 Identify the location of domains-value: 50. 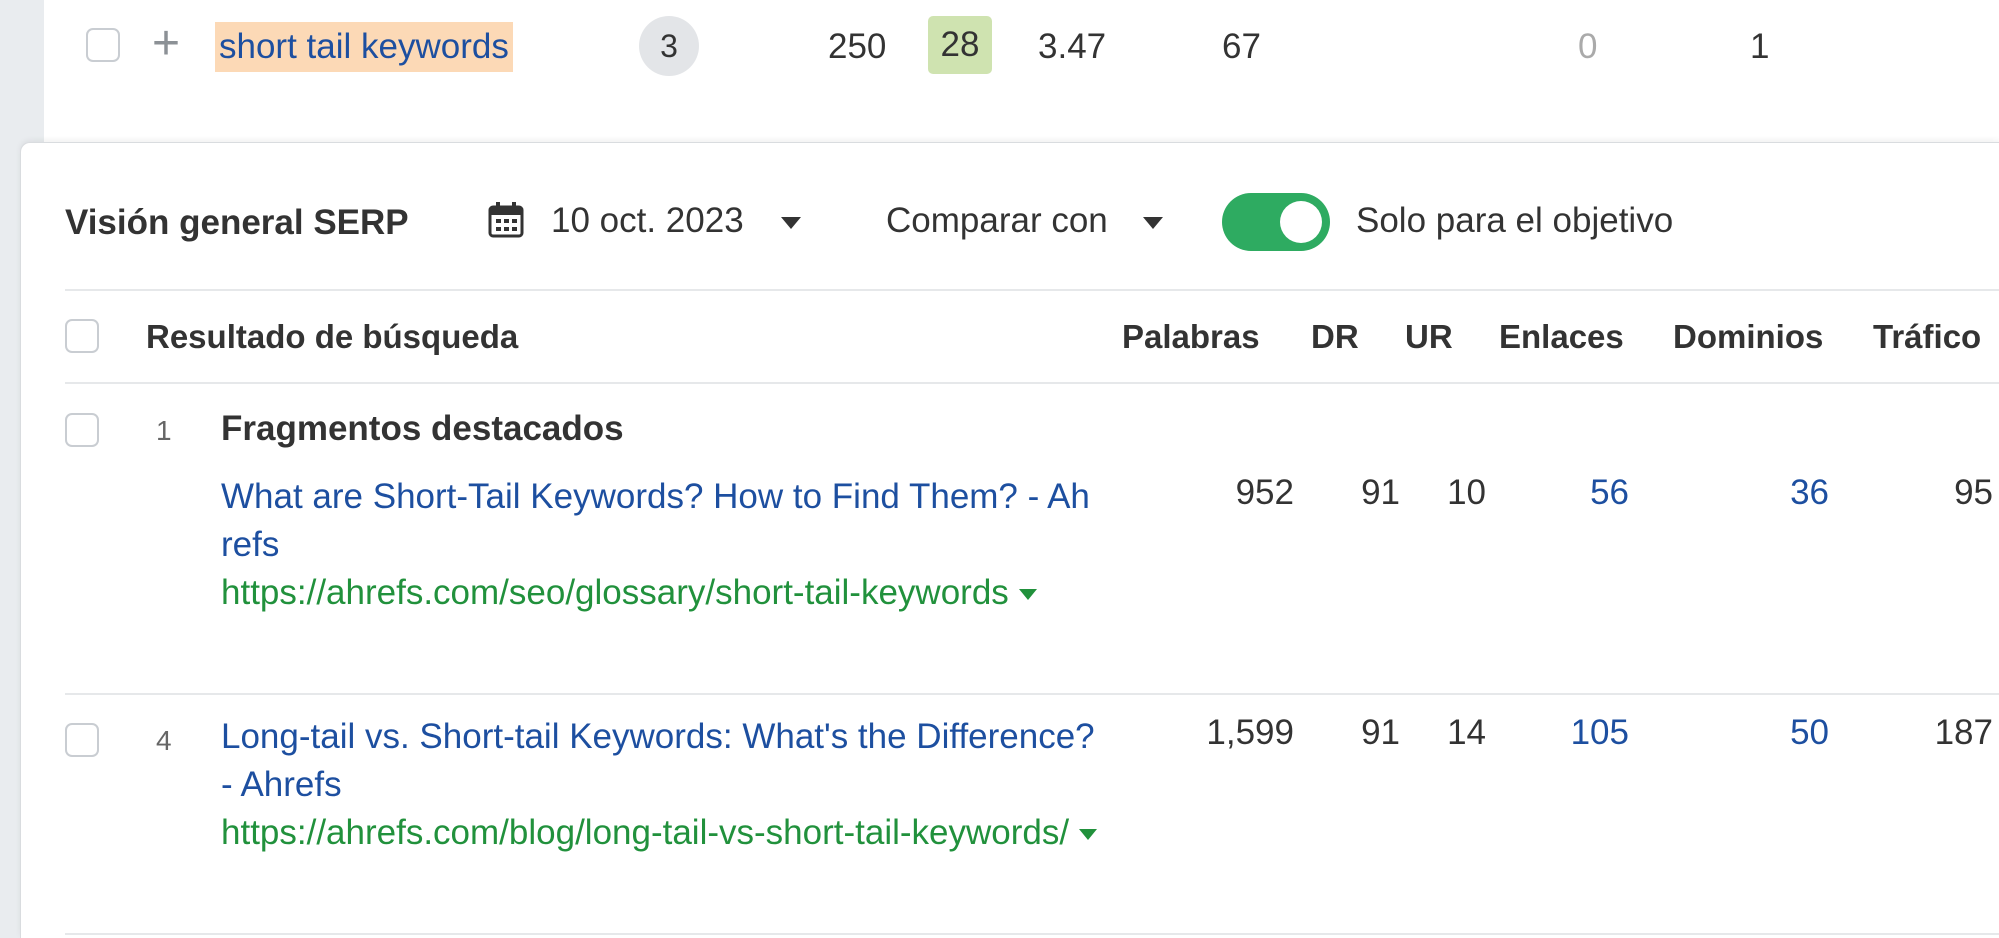
(1809, 733).